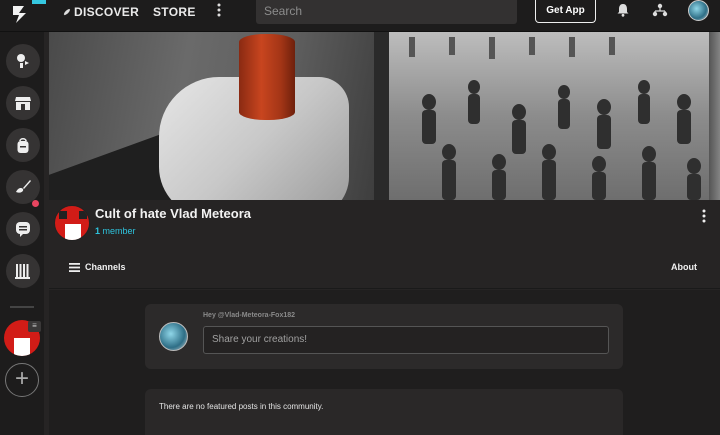 The width and height of the screenshot is (720, 435). Describe the element at coordinates (34, 326) in the screenshot. I see `community-menu-badge: ≡` at that location.